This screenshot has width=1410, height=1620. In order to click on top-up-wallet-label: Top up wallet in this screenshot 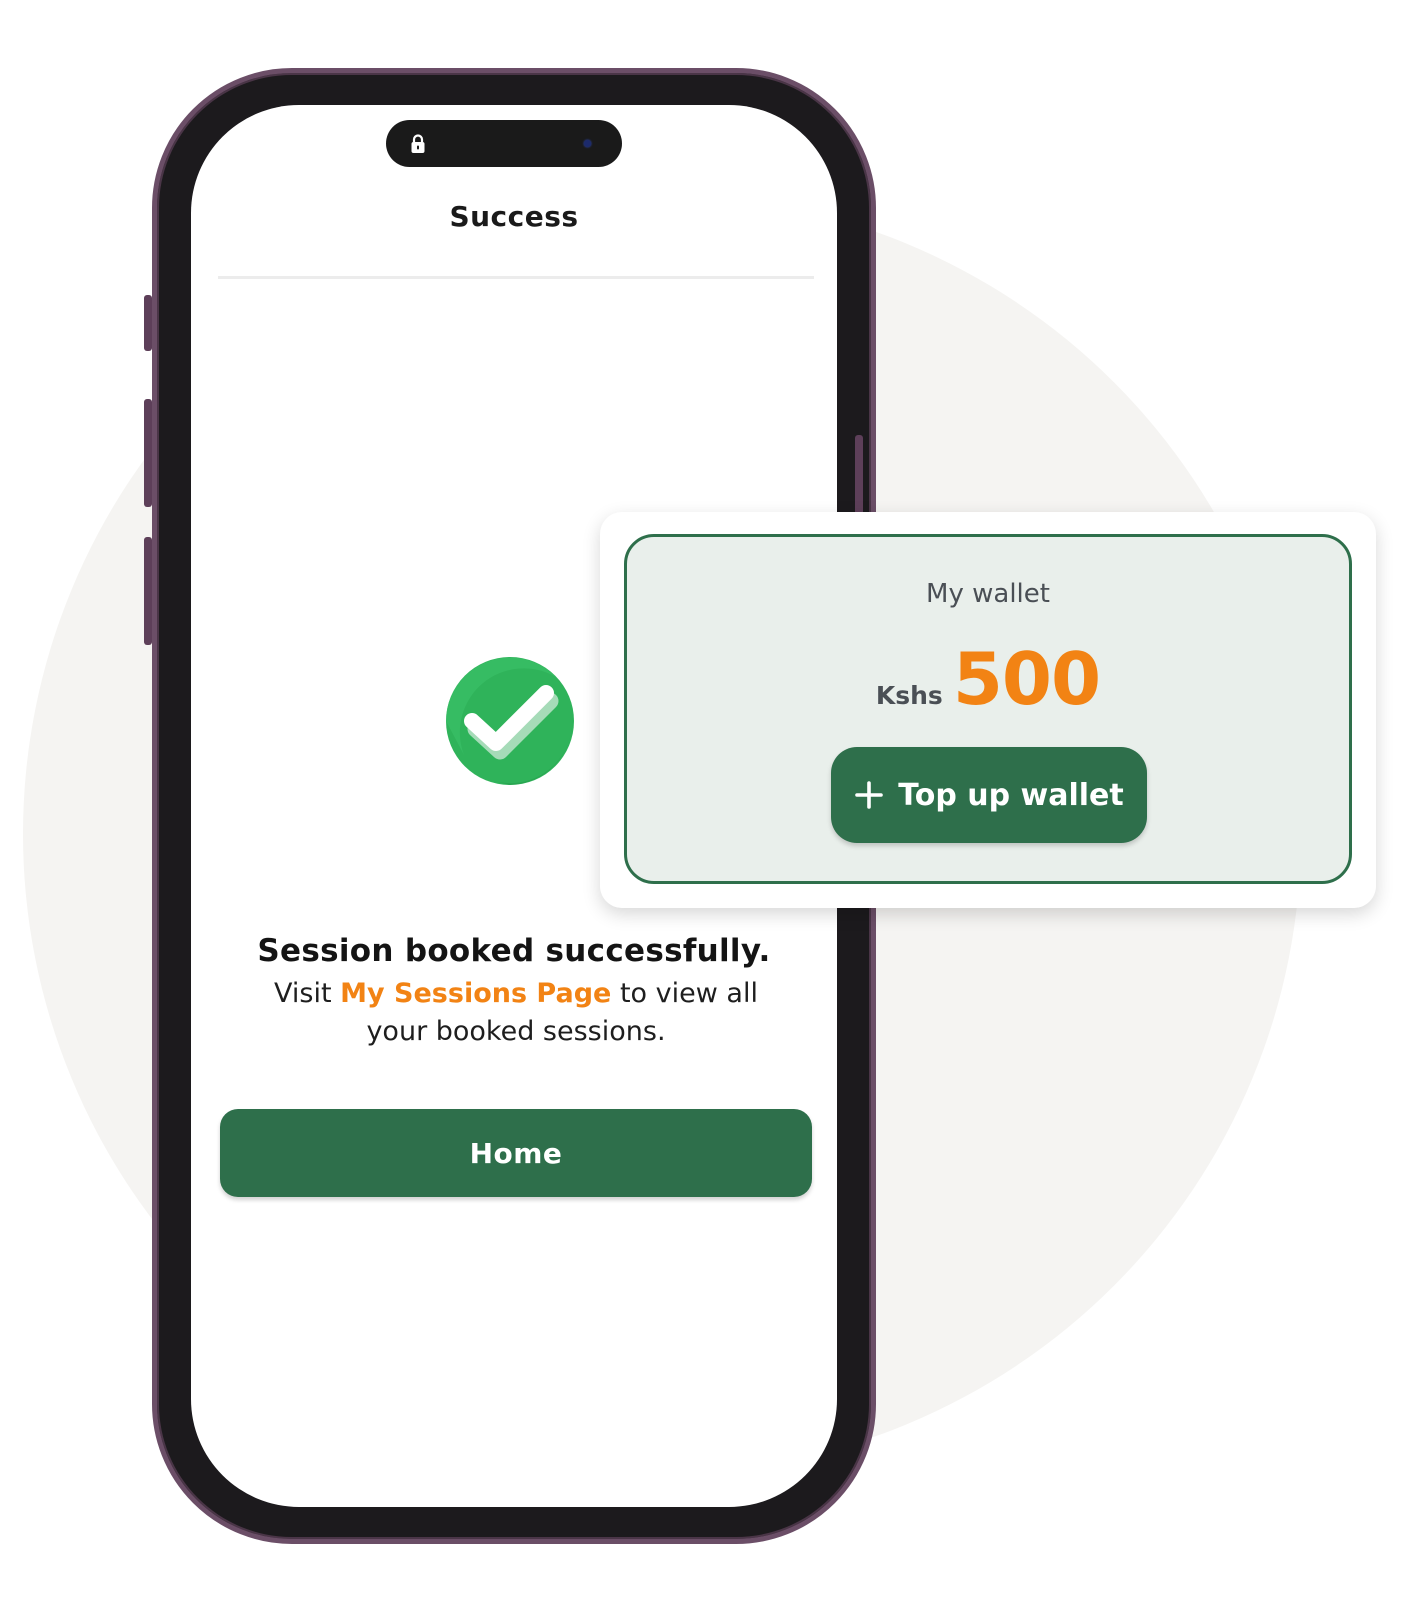, I will do `click(1011, 795)`.